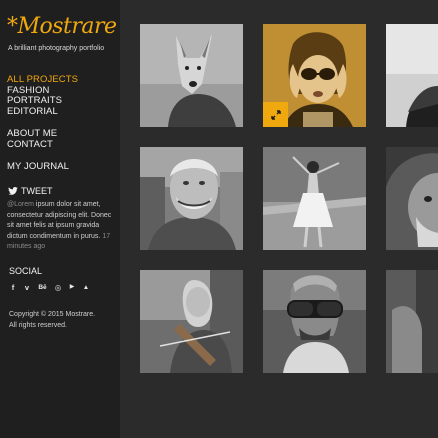 This screenshot has width=438, height=438. Describe the element at coordinates (62, 26) in the screenshot. I see `site-logo: *Mostrare` at that location.